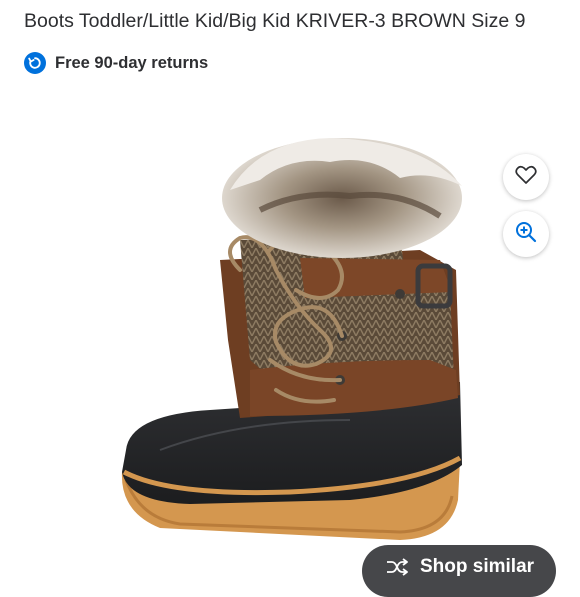 The height and width of the screenshot is (597, 580). Describe the element at coordinates (397, 569) in the screenshot. I see `shuffle-icon` at that location.